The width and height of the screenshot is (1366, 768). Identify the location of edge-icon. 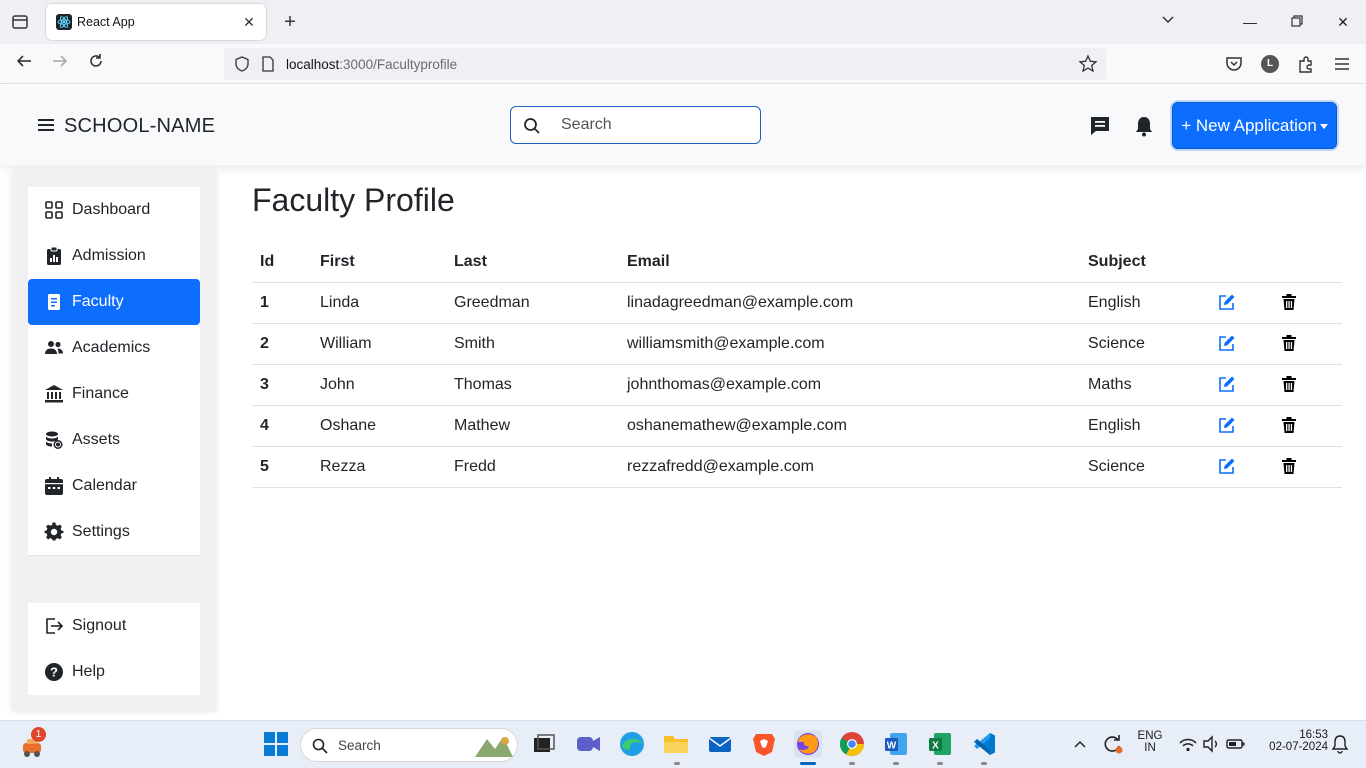
(632, 744).